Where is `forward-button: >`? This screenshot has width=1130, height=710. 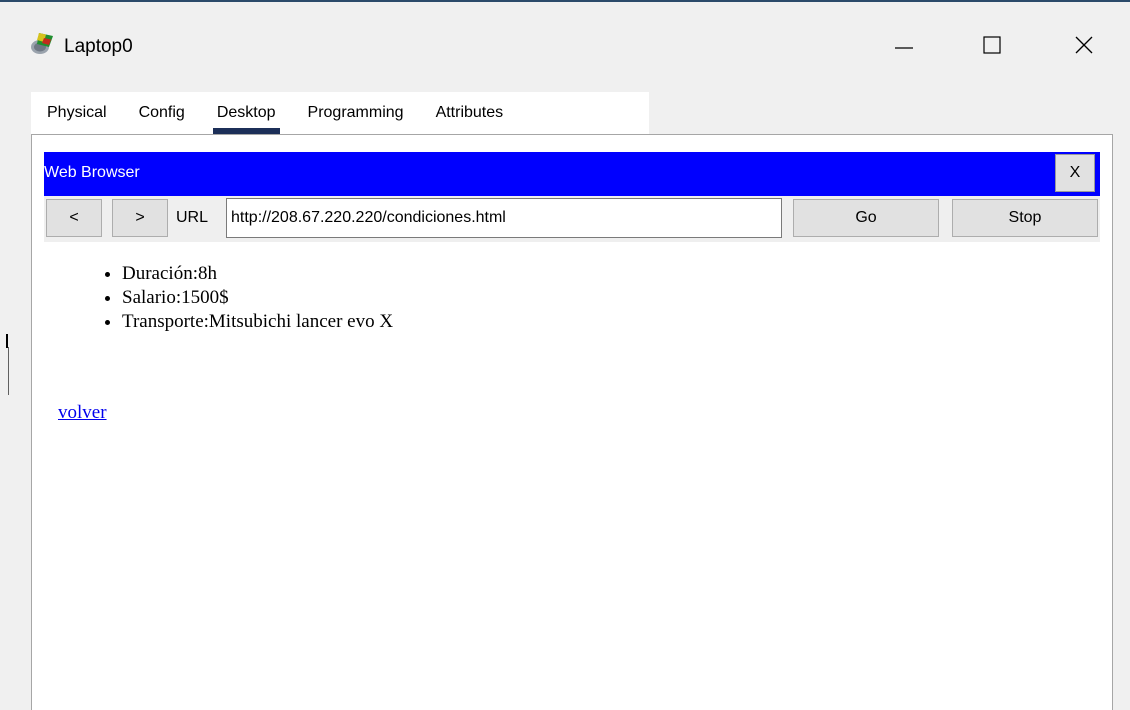
forward-button: > is located at coordinates (140, 218).